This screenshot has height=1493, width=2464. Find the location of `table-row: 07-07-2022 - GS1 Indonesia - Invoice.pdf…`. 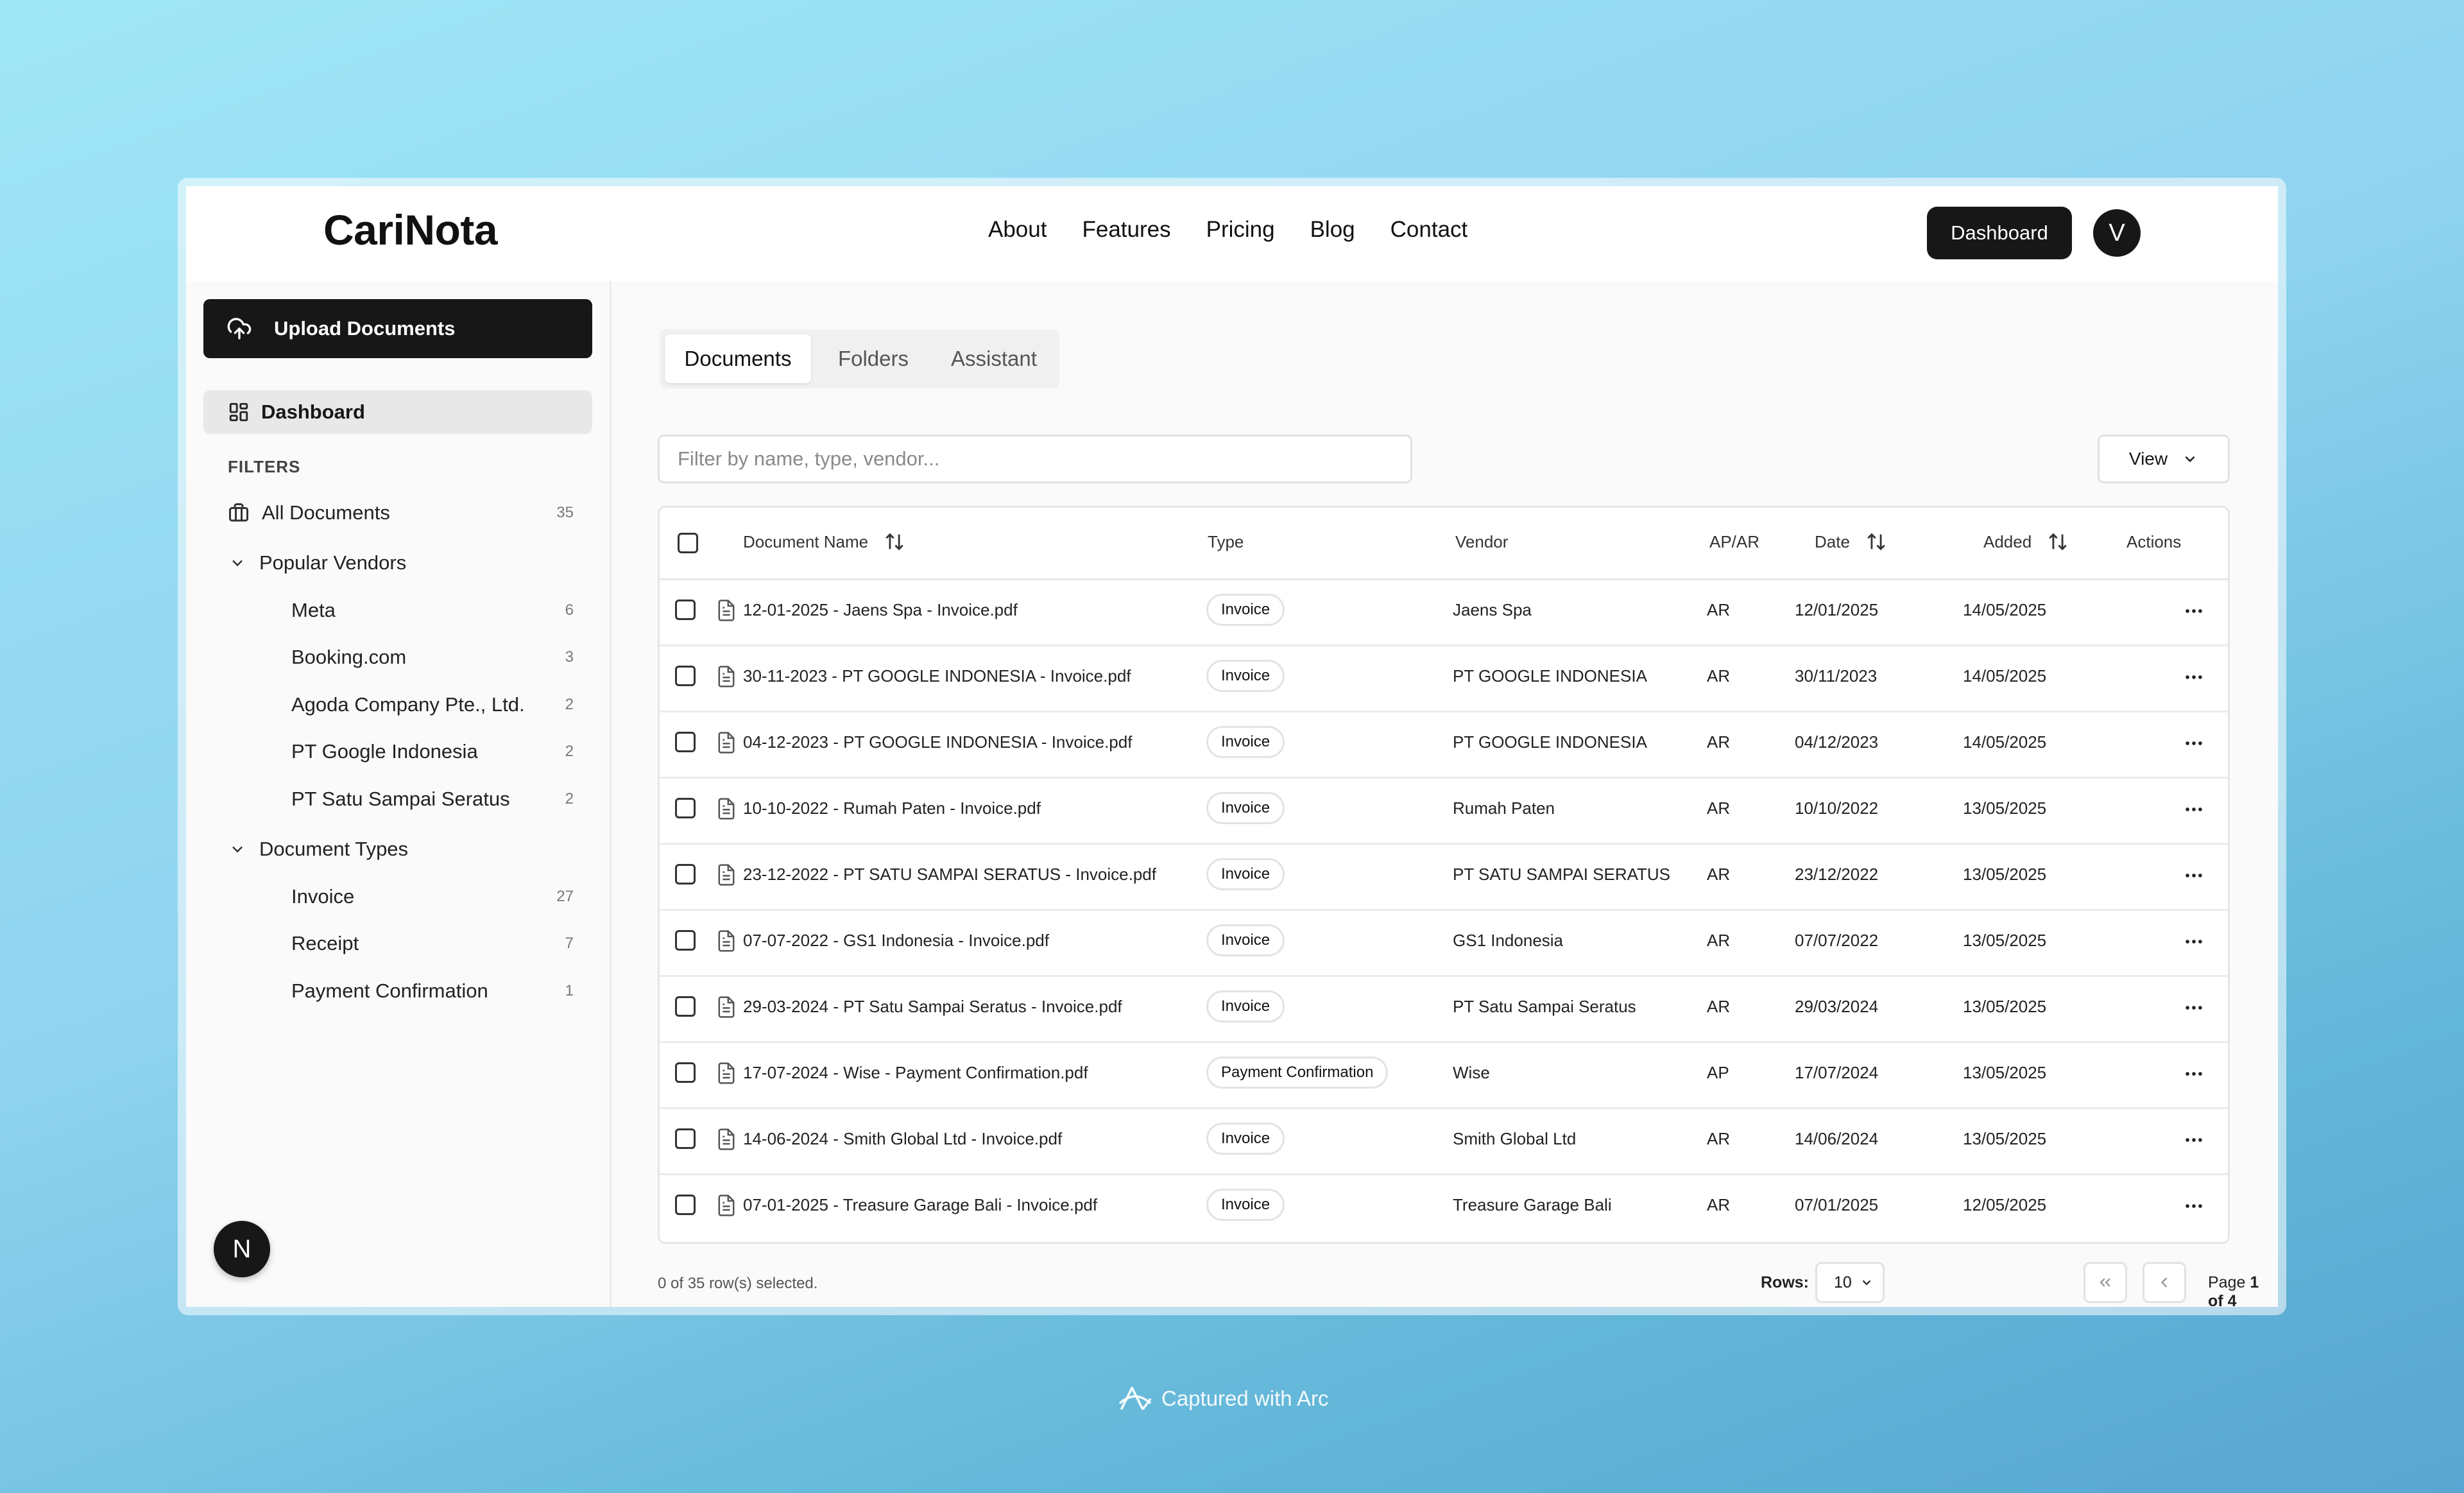

table-row: 07-07-2022 - GS1 Indonesia - Invoice.pdf… is located at coordinates (1444, 943).